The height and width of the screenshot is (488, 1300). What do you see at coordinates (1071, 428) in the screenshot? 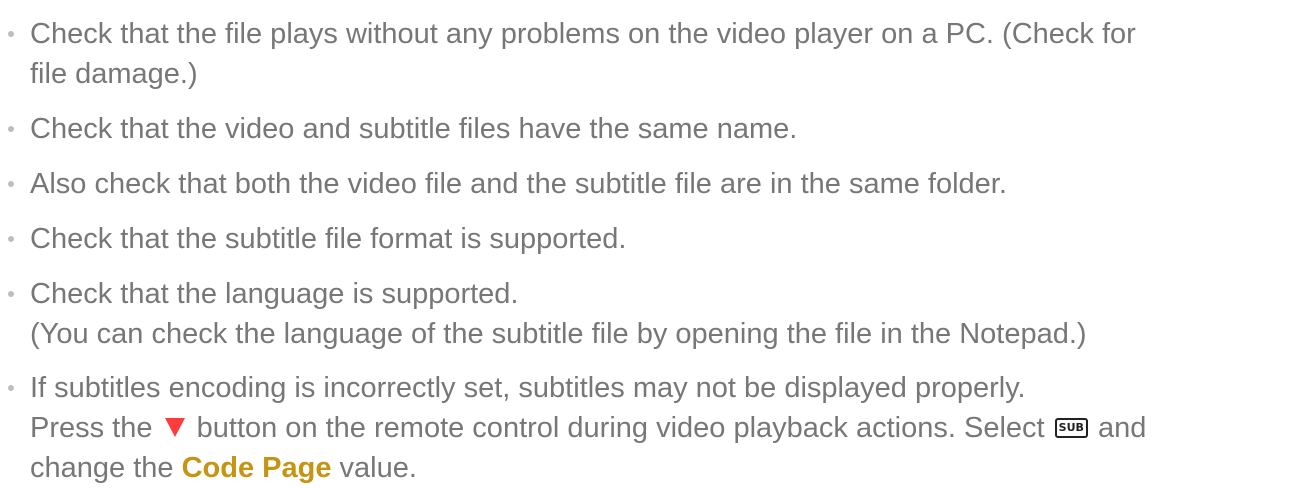
I see `sub-icon: SUB` at bounding box center [1071, 428].